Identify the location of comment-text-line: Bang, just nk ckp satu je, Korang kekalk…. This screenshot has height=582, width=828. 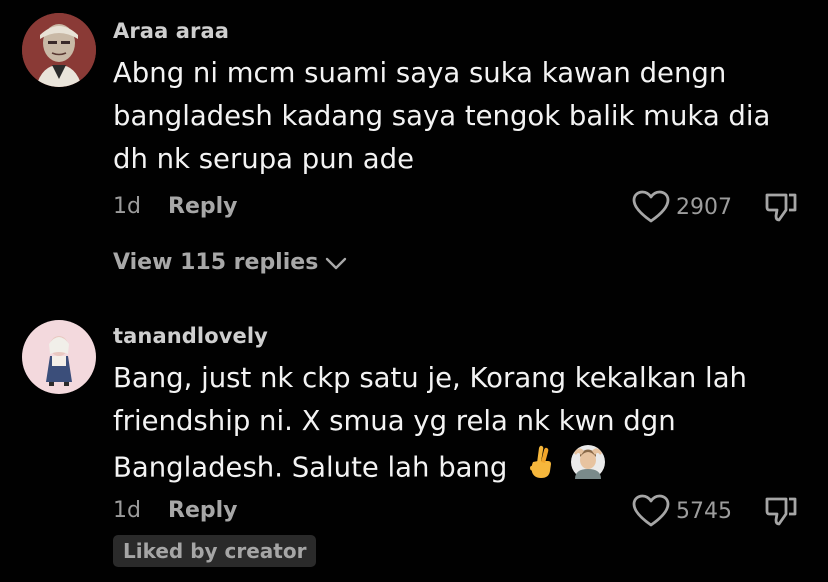
(430, 378).